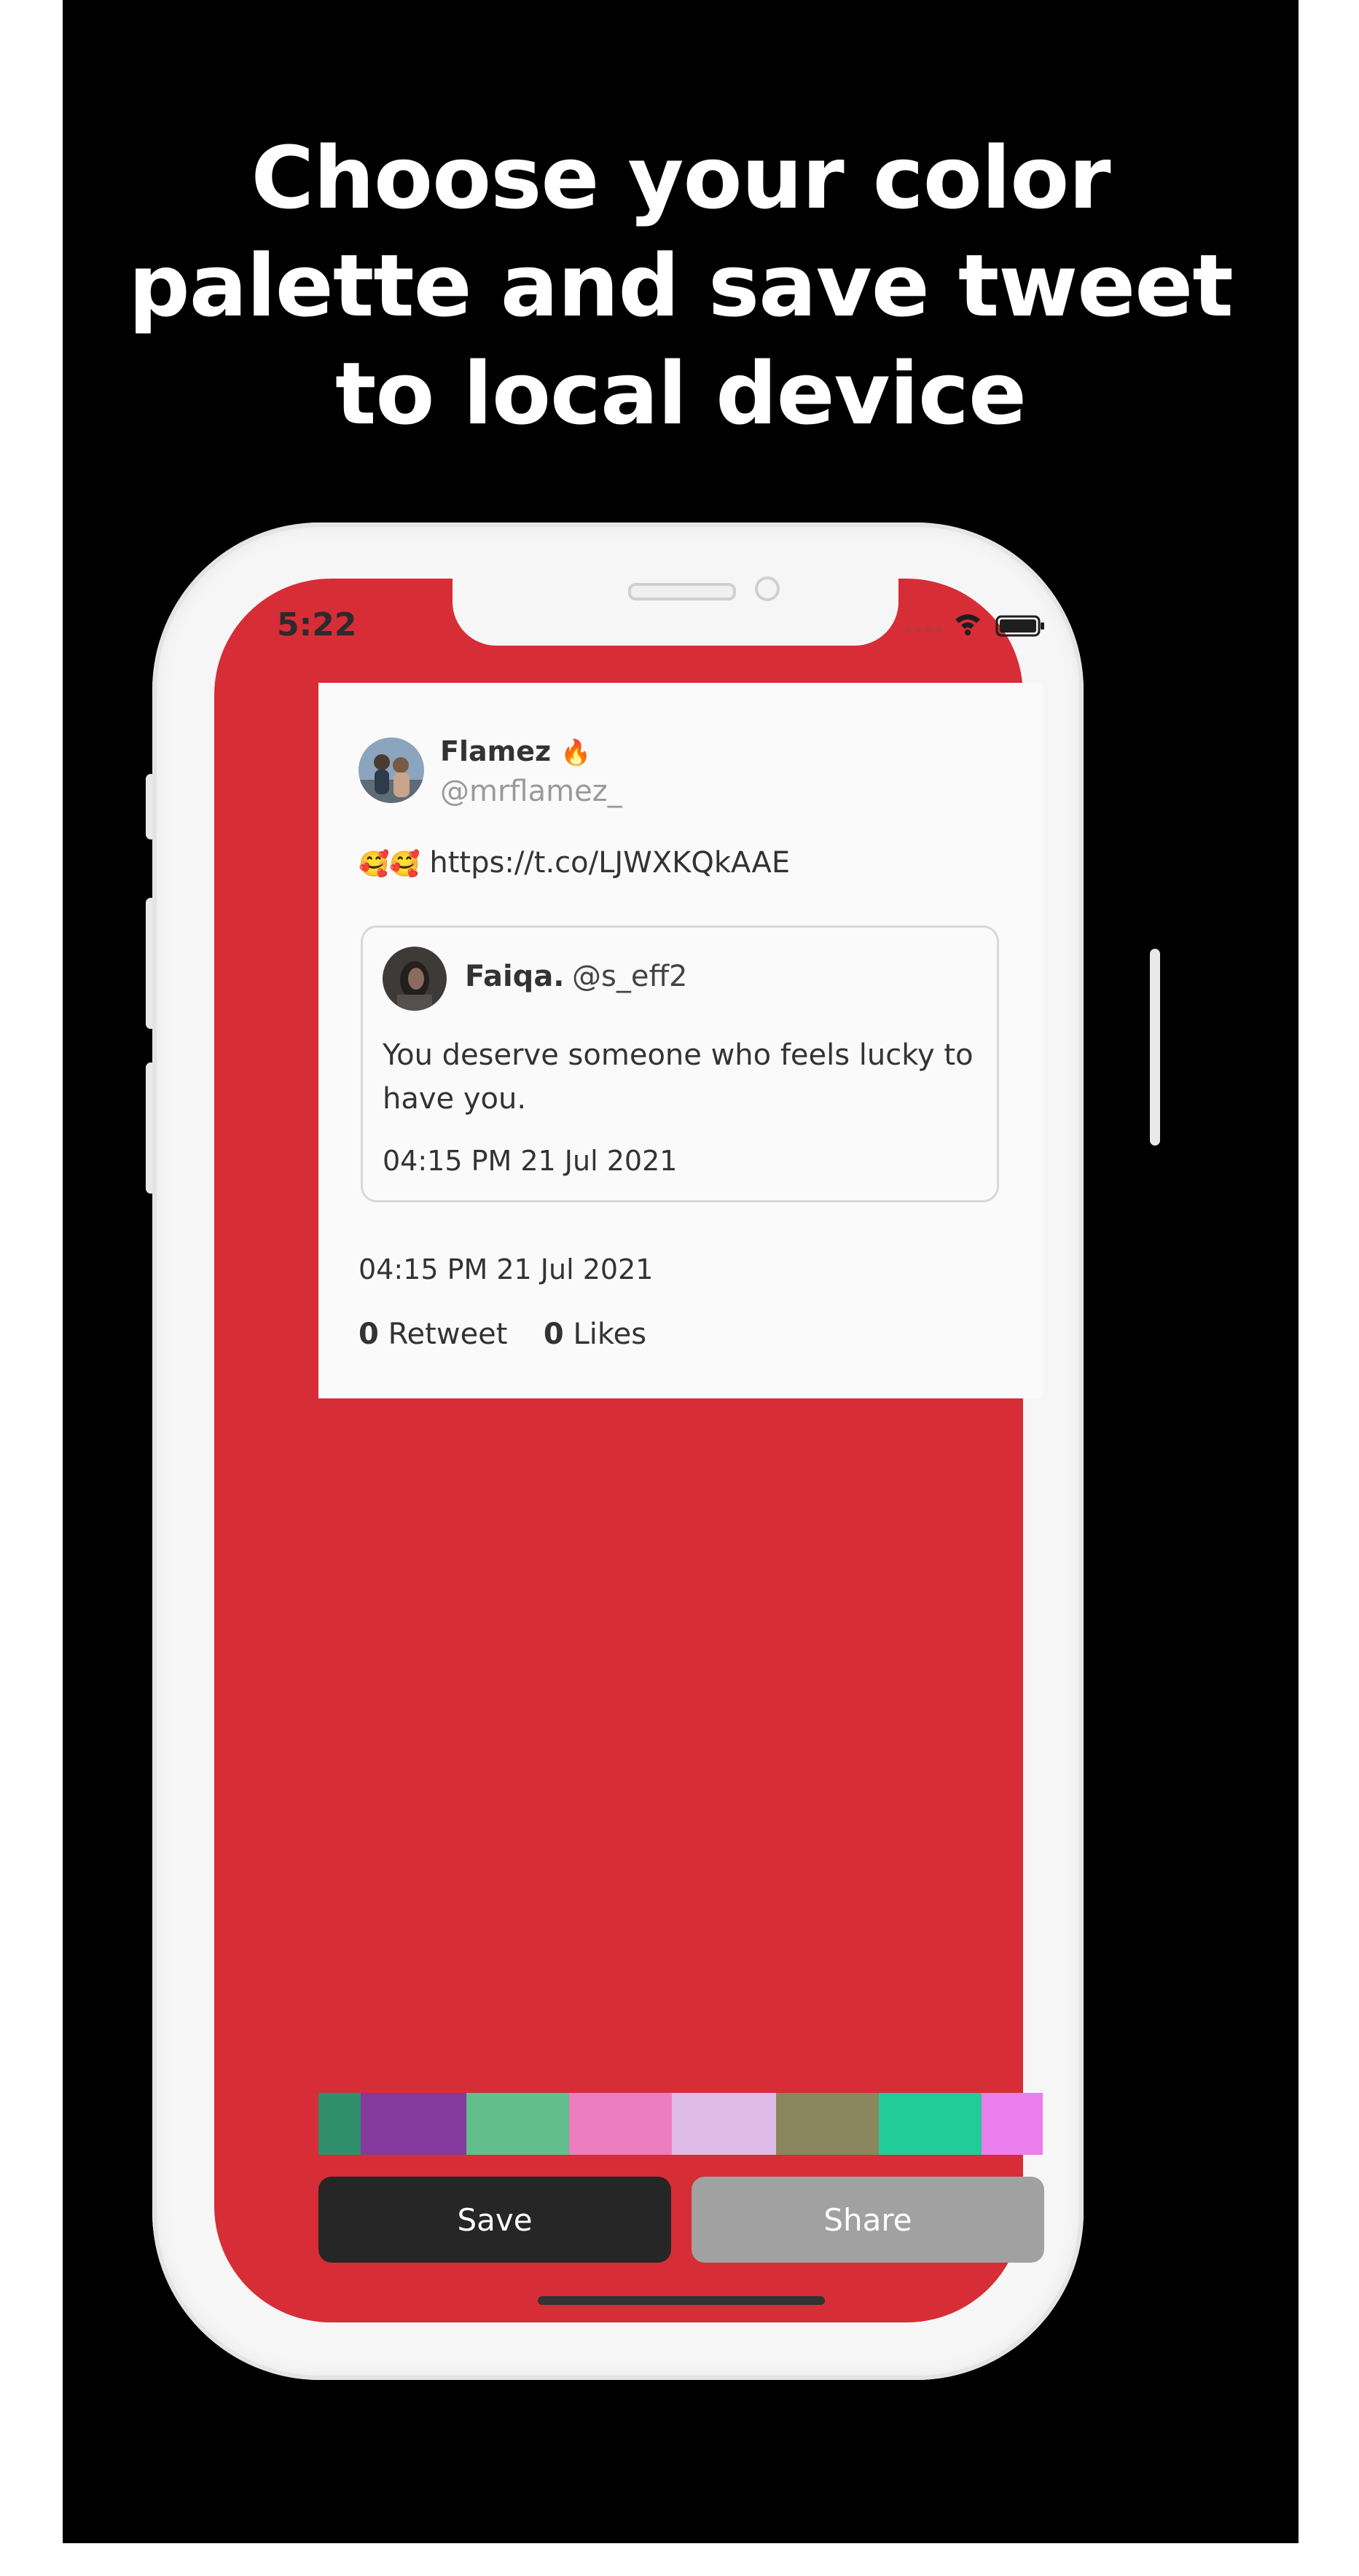  What do you see at coordinates (531, 791) in the screenshot?
I see `author-handle: @mrflamez_` at bounding box center [531, 791].